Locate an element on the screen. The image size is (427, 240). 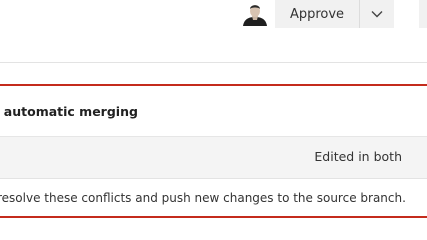
chevron-down-icon is located at coordinates (377, 14).